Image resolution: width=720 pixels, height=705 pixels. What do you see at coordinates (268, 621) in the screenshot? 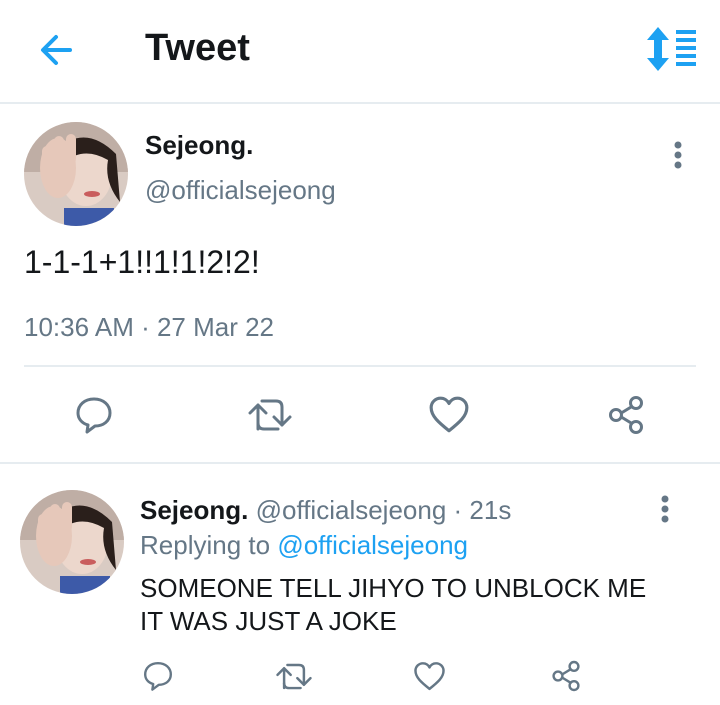
I see `reply-text-line-2: IT WAS JUST A JOKE` at bounding box center [268, 621].